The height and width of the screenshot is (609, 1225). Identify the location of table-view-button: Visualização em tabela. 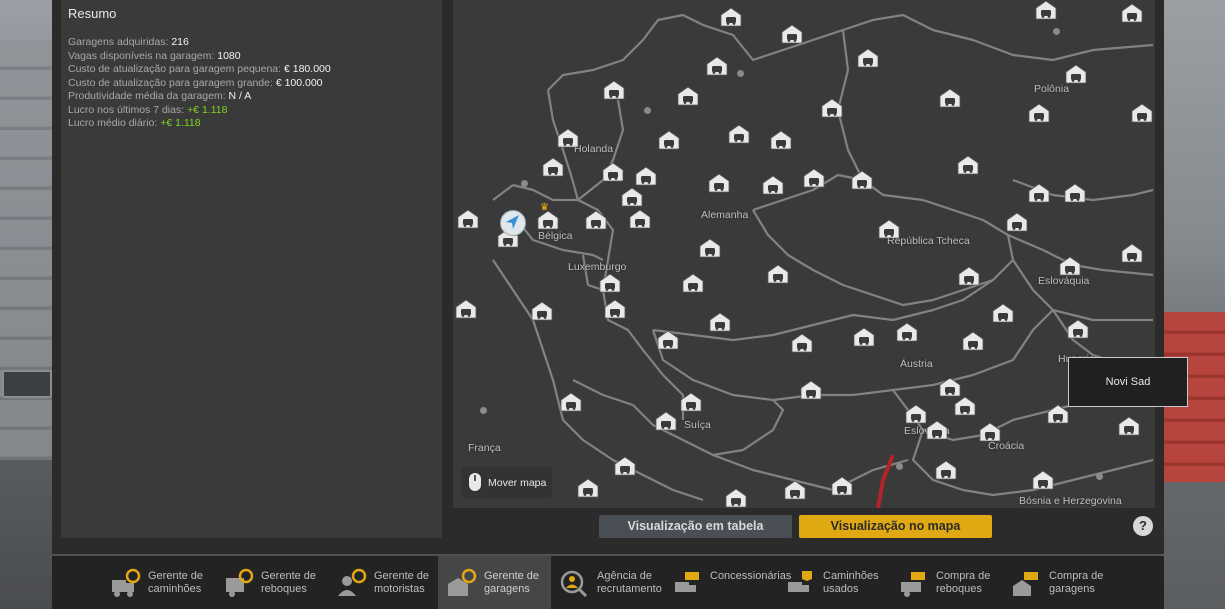
(695, 526).